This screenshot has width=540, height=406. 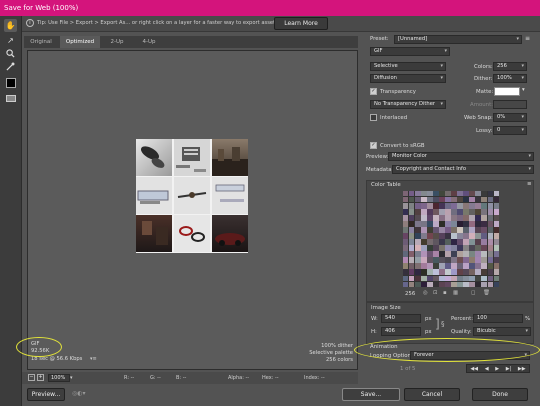 I want to click on new-color-icon: ◻, so click(x=473, y=293).